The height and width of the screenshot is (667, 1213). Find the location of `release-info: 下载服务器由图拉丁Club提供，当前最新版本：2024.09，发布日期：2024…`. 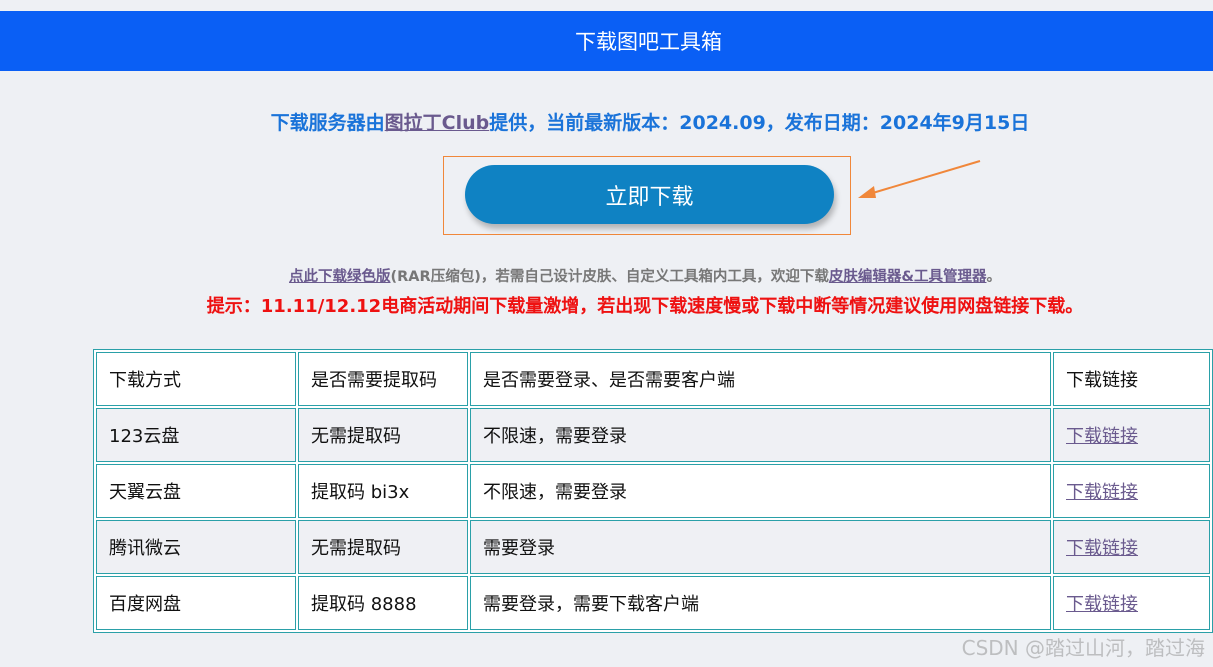

release-info: 下载服务器由图拉丁Club提供，当前最新版本：2024.09，发布日期：2024… is located at coordinates (606, 121).